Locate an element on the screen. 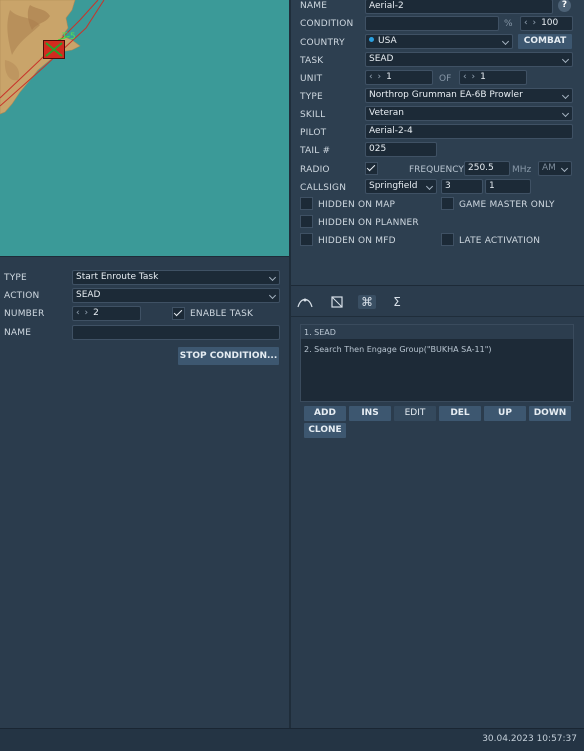  pilot-label: PILOT is located at coordinates (313, 133).